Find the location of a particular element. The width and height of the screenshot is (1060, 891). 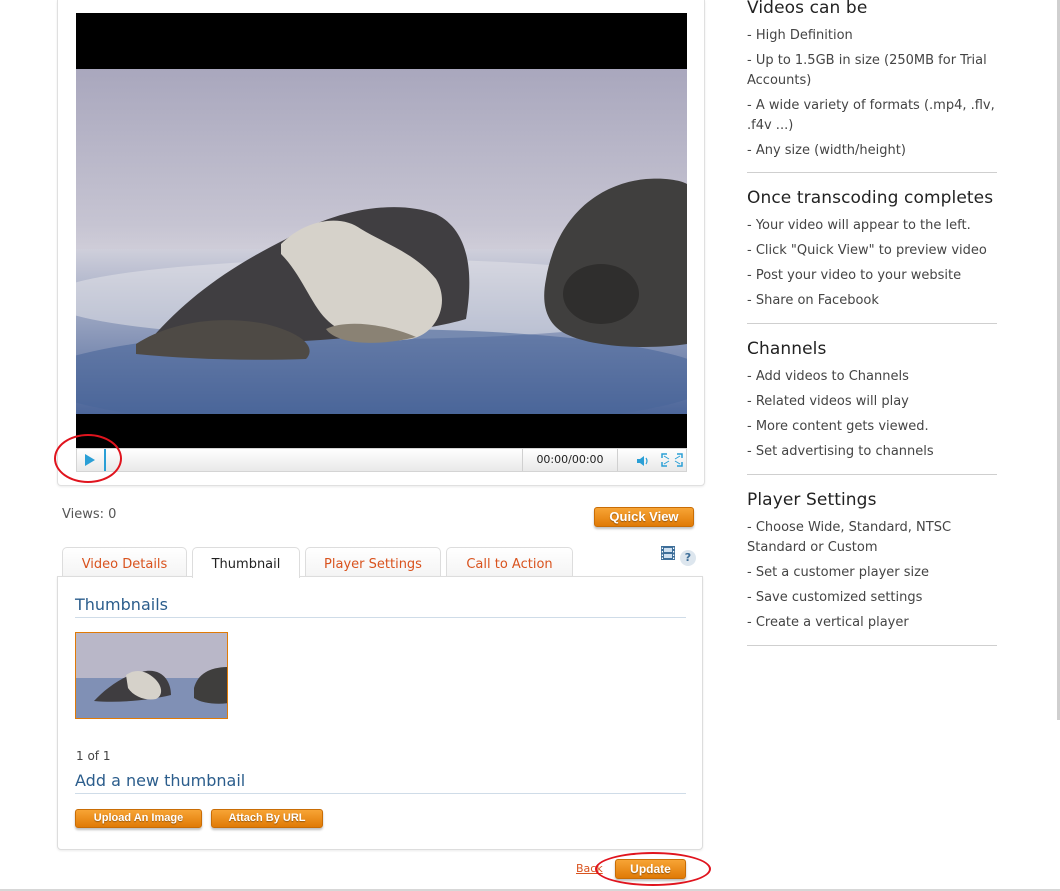

tab-tools: ? is located at coordinates (680, 556).